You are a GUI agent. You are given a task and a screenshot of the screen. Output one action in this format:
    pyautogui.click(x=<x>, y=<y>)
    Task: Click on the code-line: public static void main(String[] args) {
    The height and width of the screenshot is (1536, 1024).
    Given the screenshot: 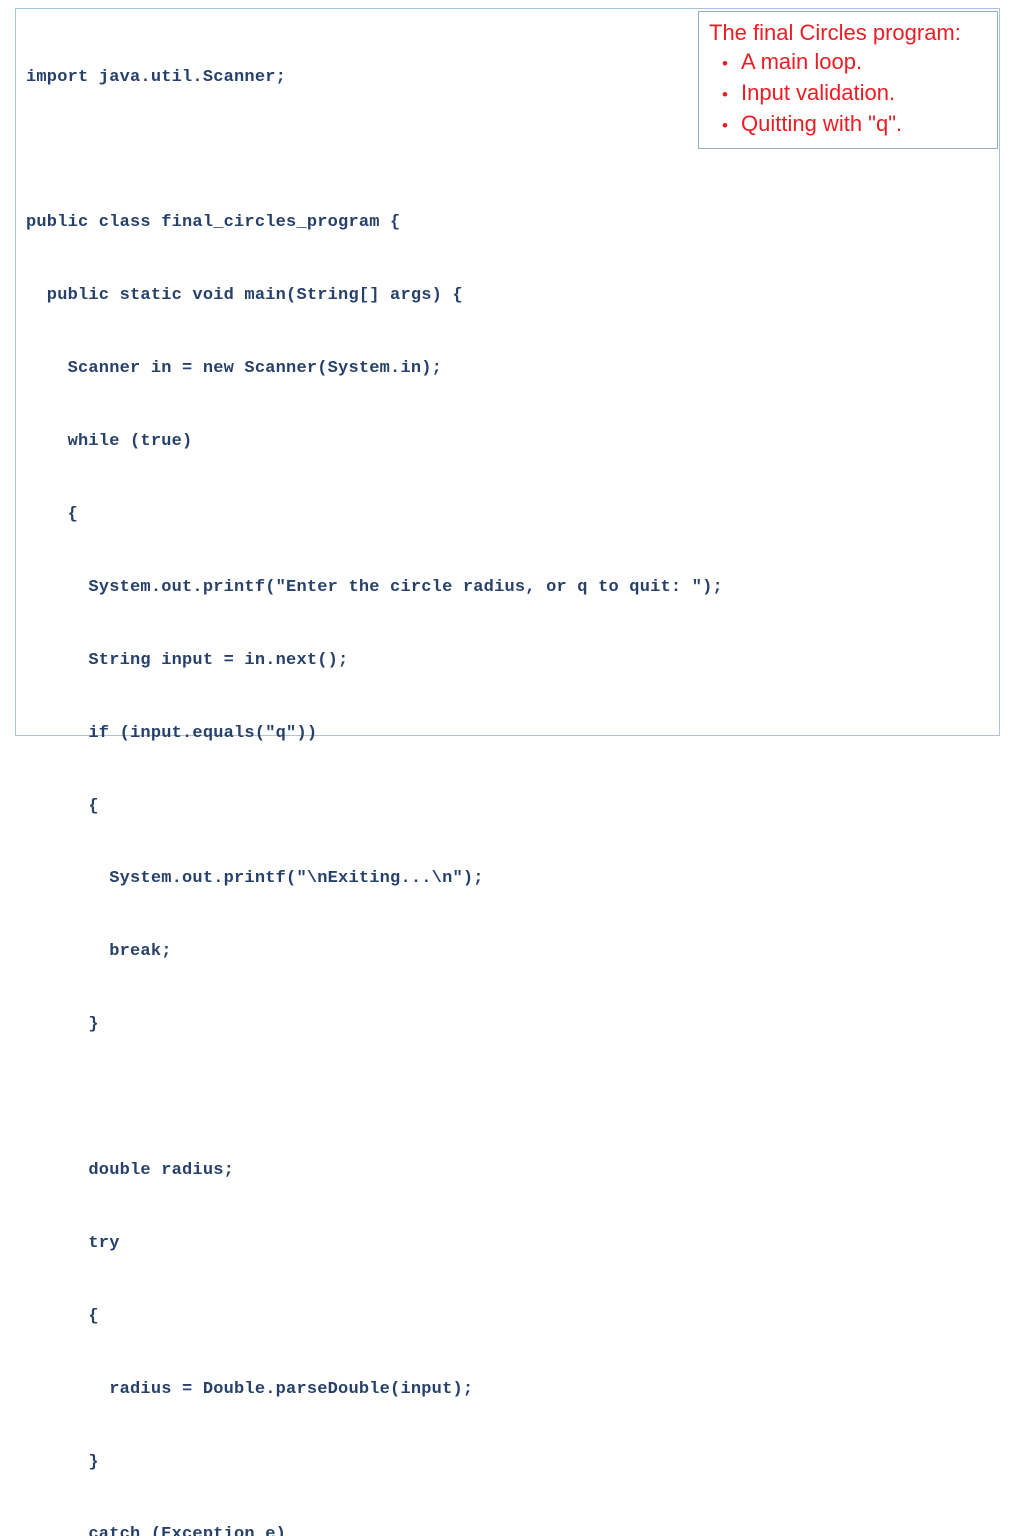 What is the action you would take?
    pyautogui.click(x=244, y=296)
    